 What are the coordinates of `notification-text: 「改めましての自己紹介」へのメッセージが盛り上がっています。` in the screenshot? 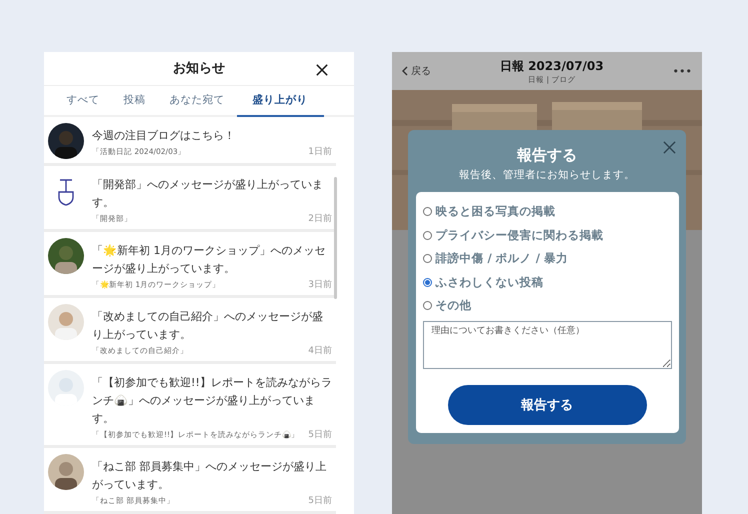 It's located at (212, 326).